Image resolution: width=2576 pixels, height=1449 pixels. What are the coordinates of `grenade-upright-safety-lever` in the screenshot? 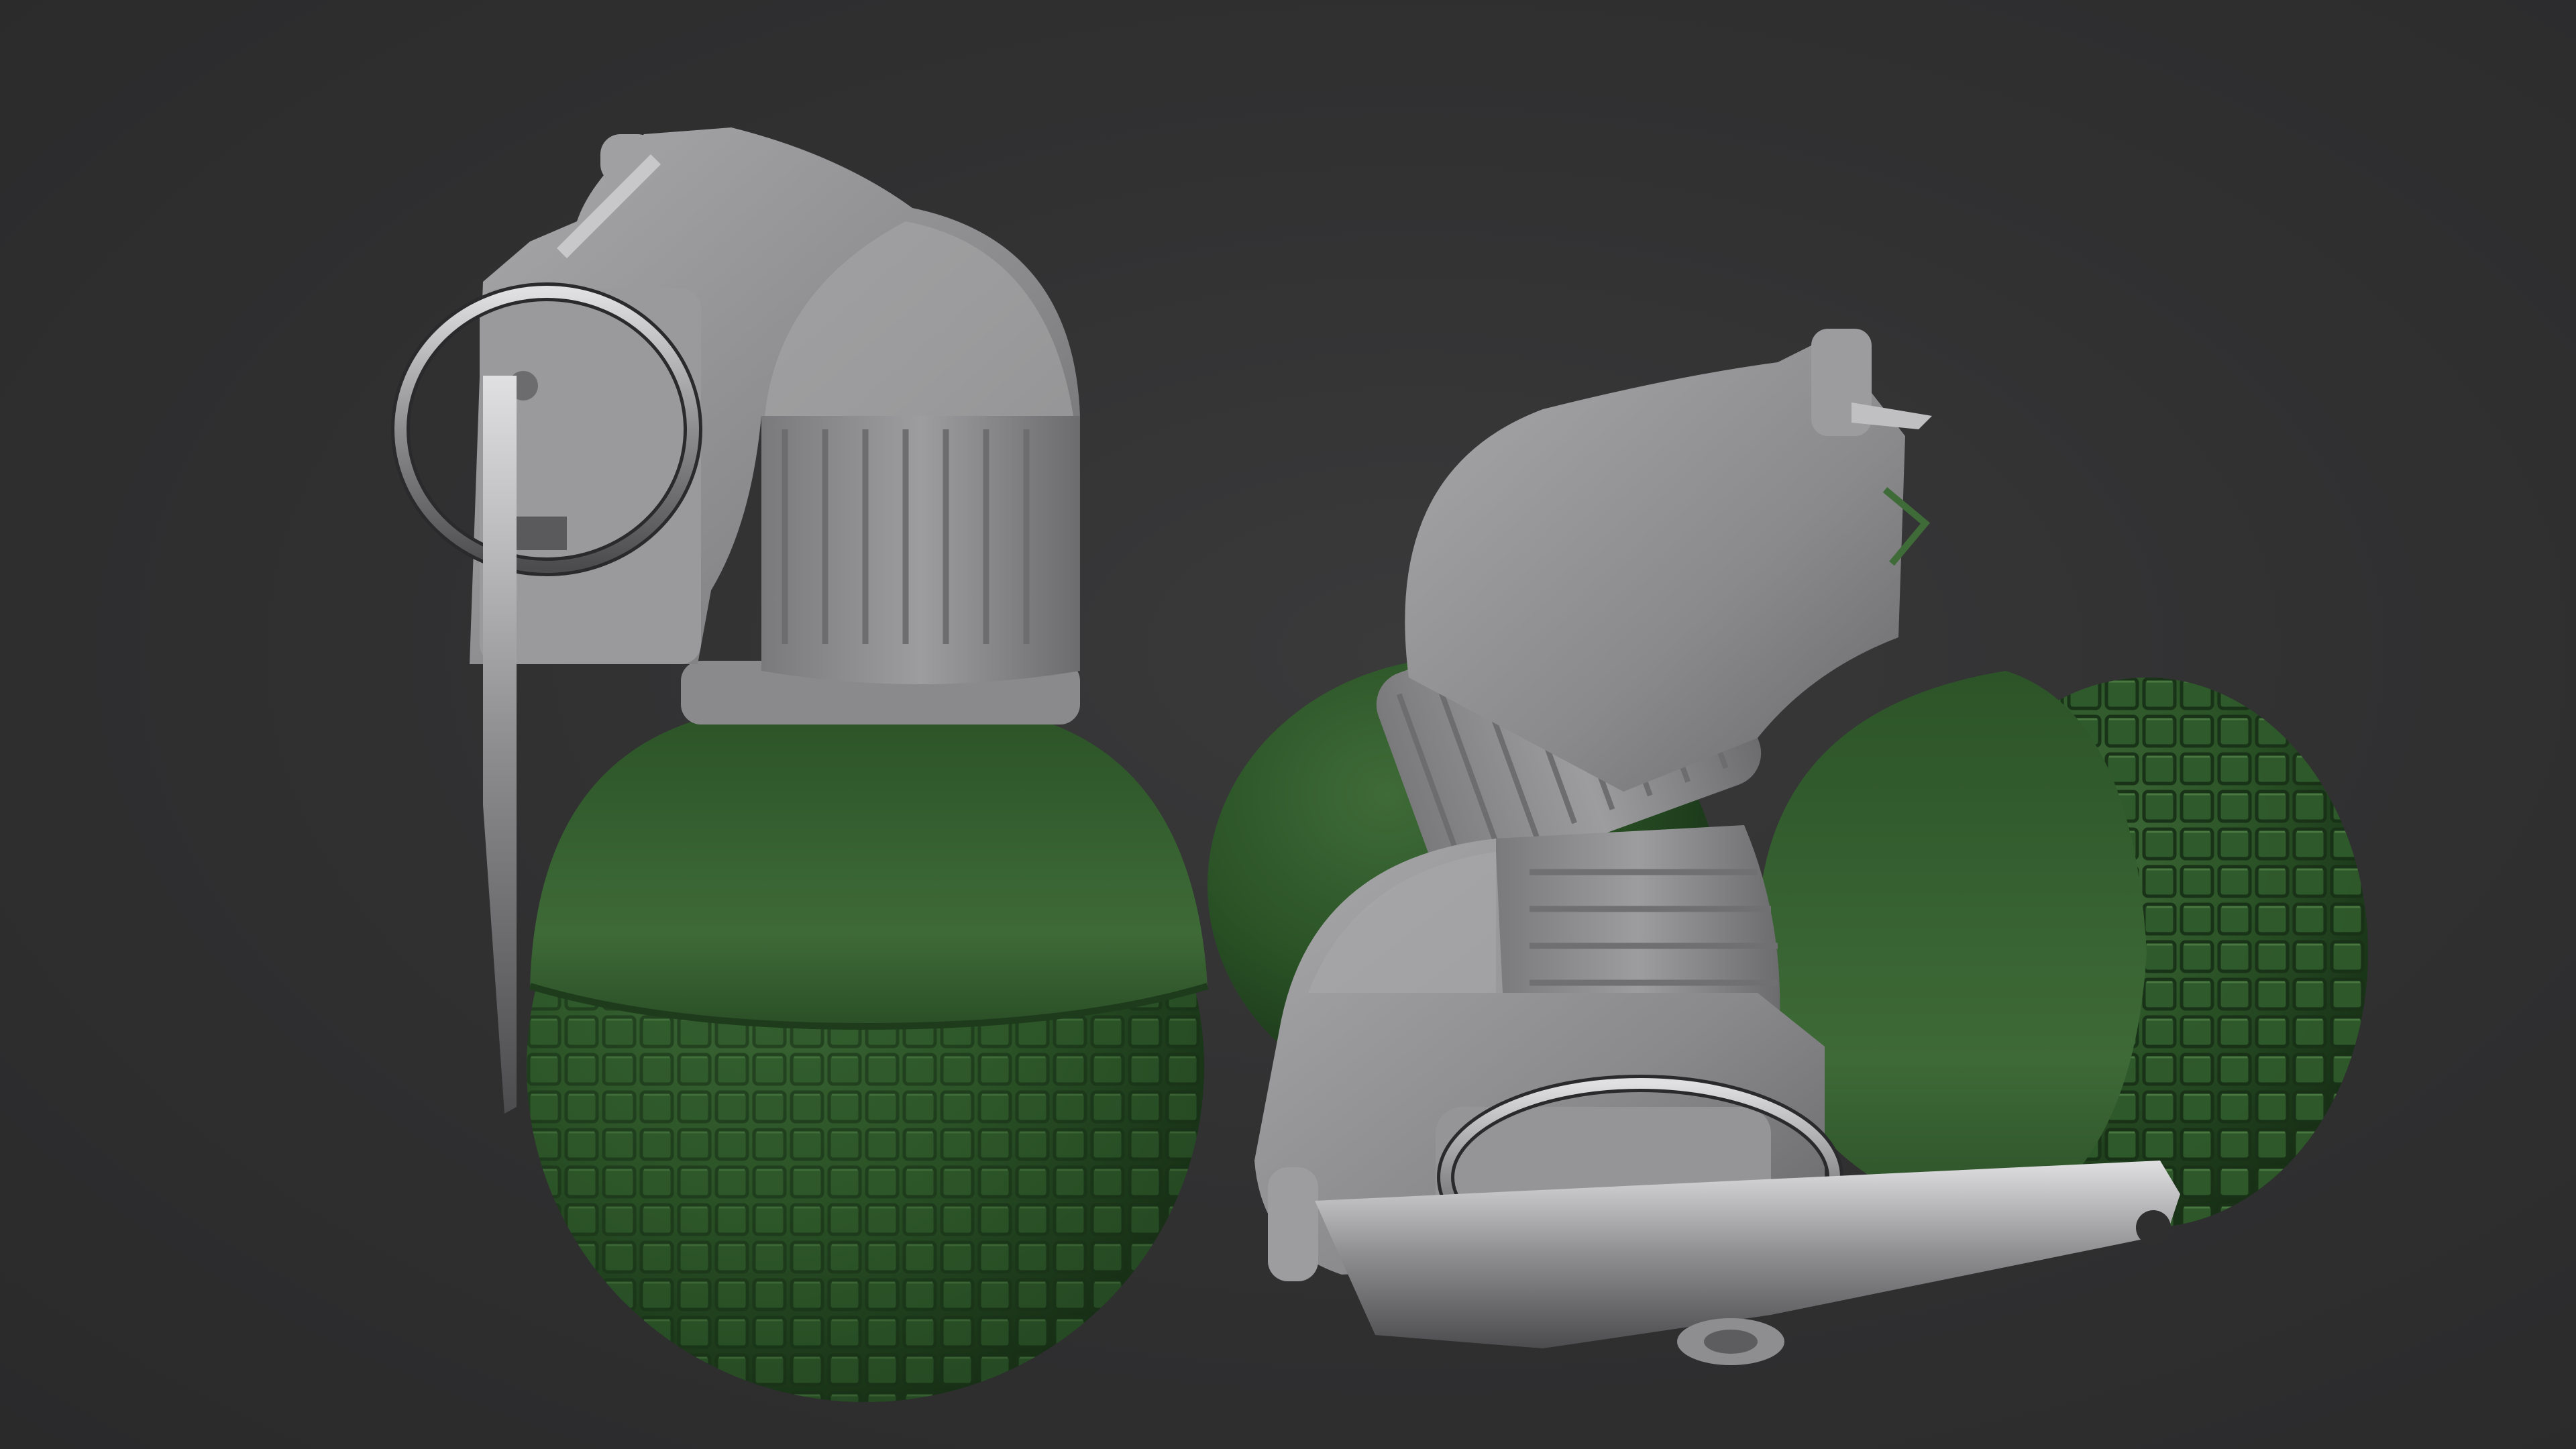 It's located at (500, 745).